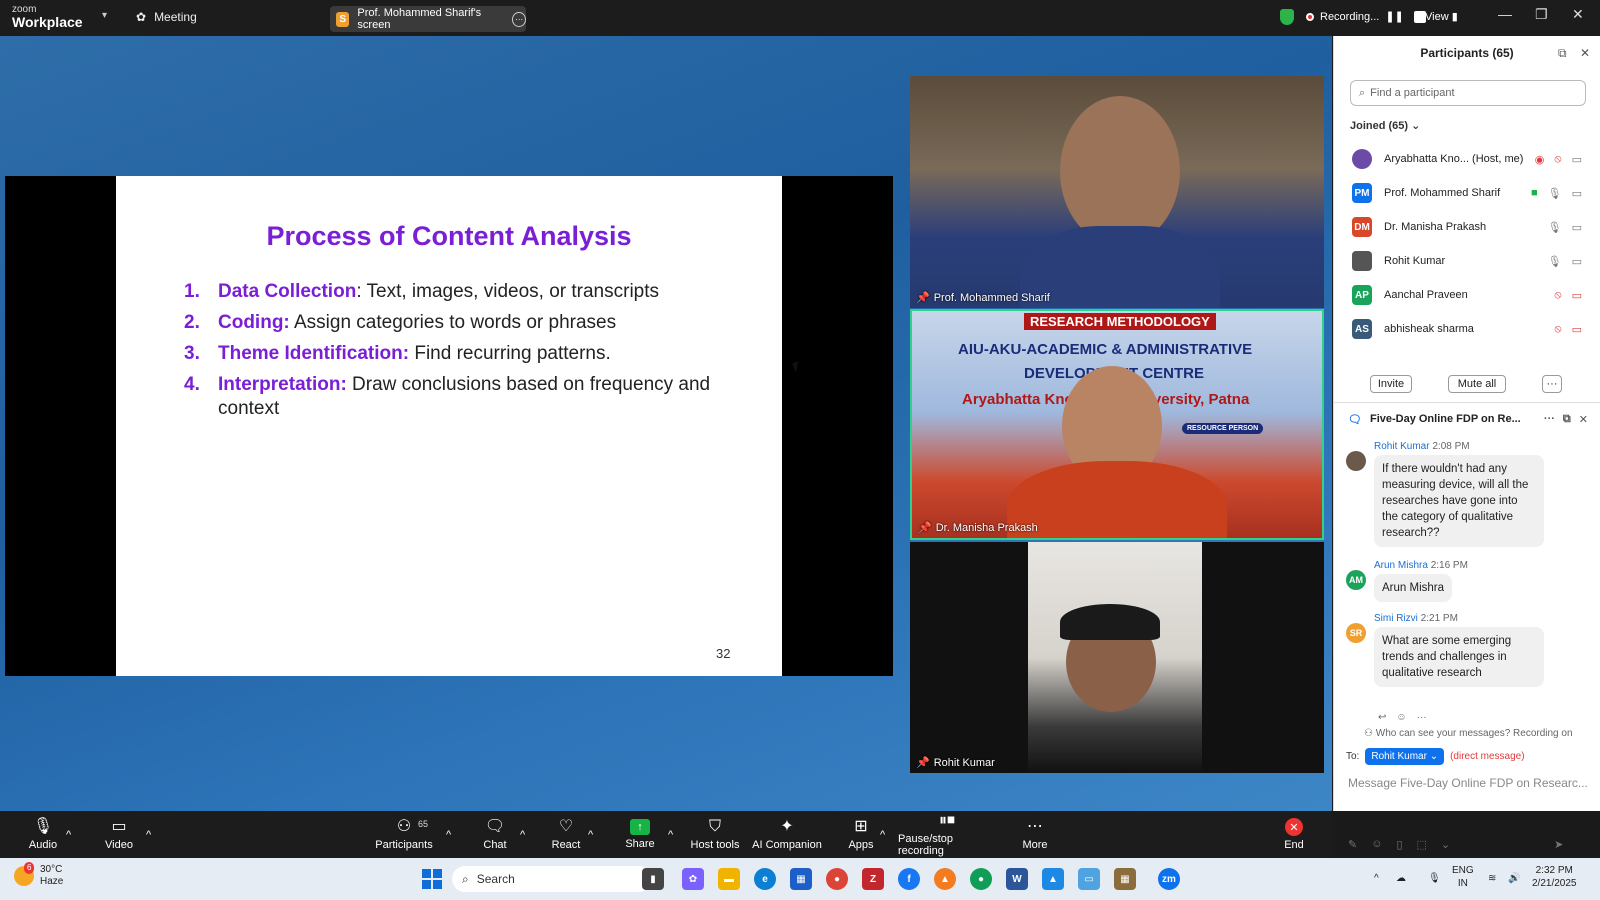  I want to click on chat-options-caret: ^, so click(522, 834).